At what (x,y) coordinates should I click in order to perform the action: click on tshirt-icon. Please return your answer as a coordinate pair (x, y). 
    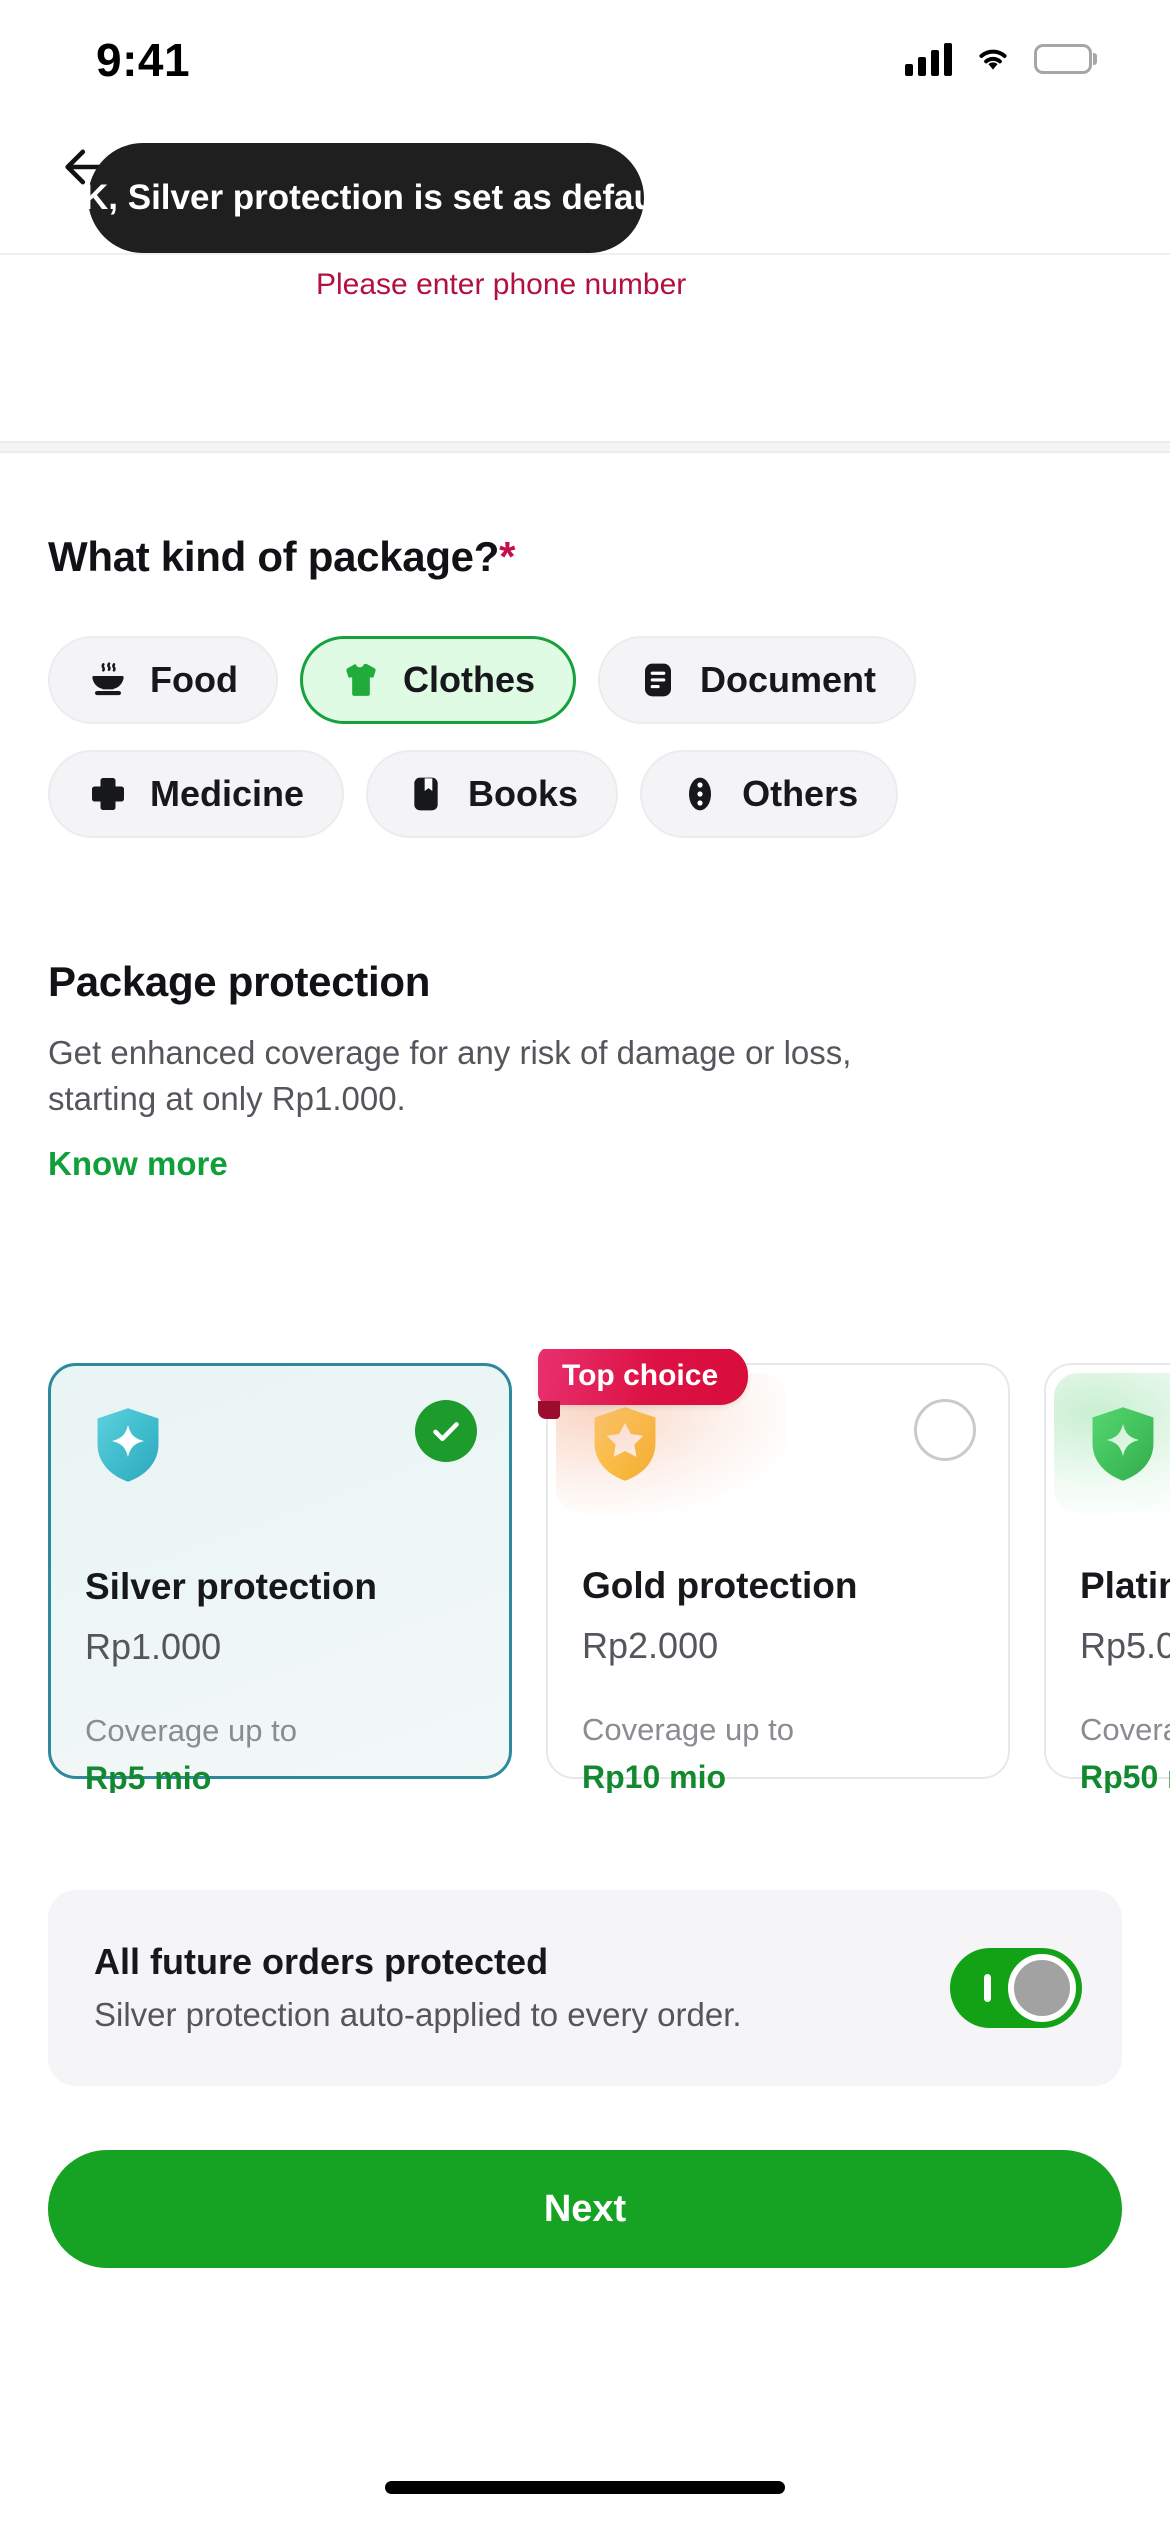
    Looking at the image, I should click on (361, 680).